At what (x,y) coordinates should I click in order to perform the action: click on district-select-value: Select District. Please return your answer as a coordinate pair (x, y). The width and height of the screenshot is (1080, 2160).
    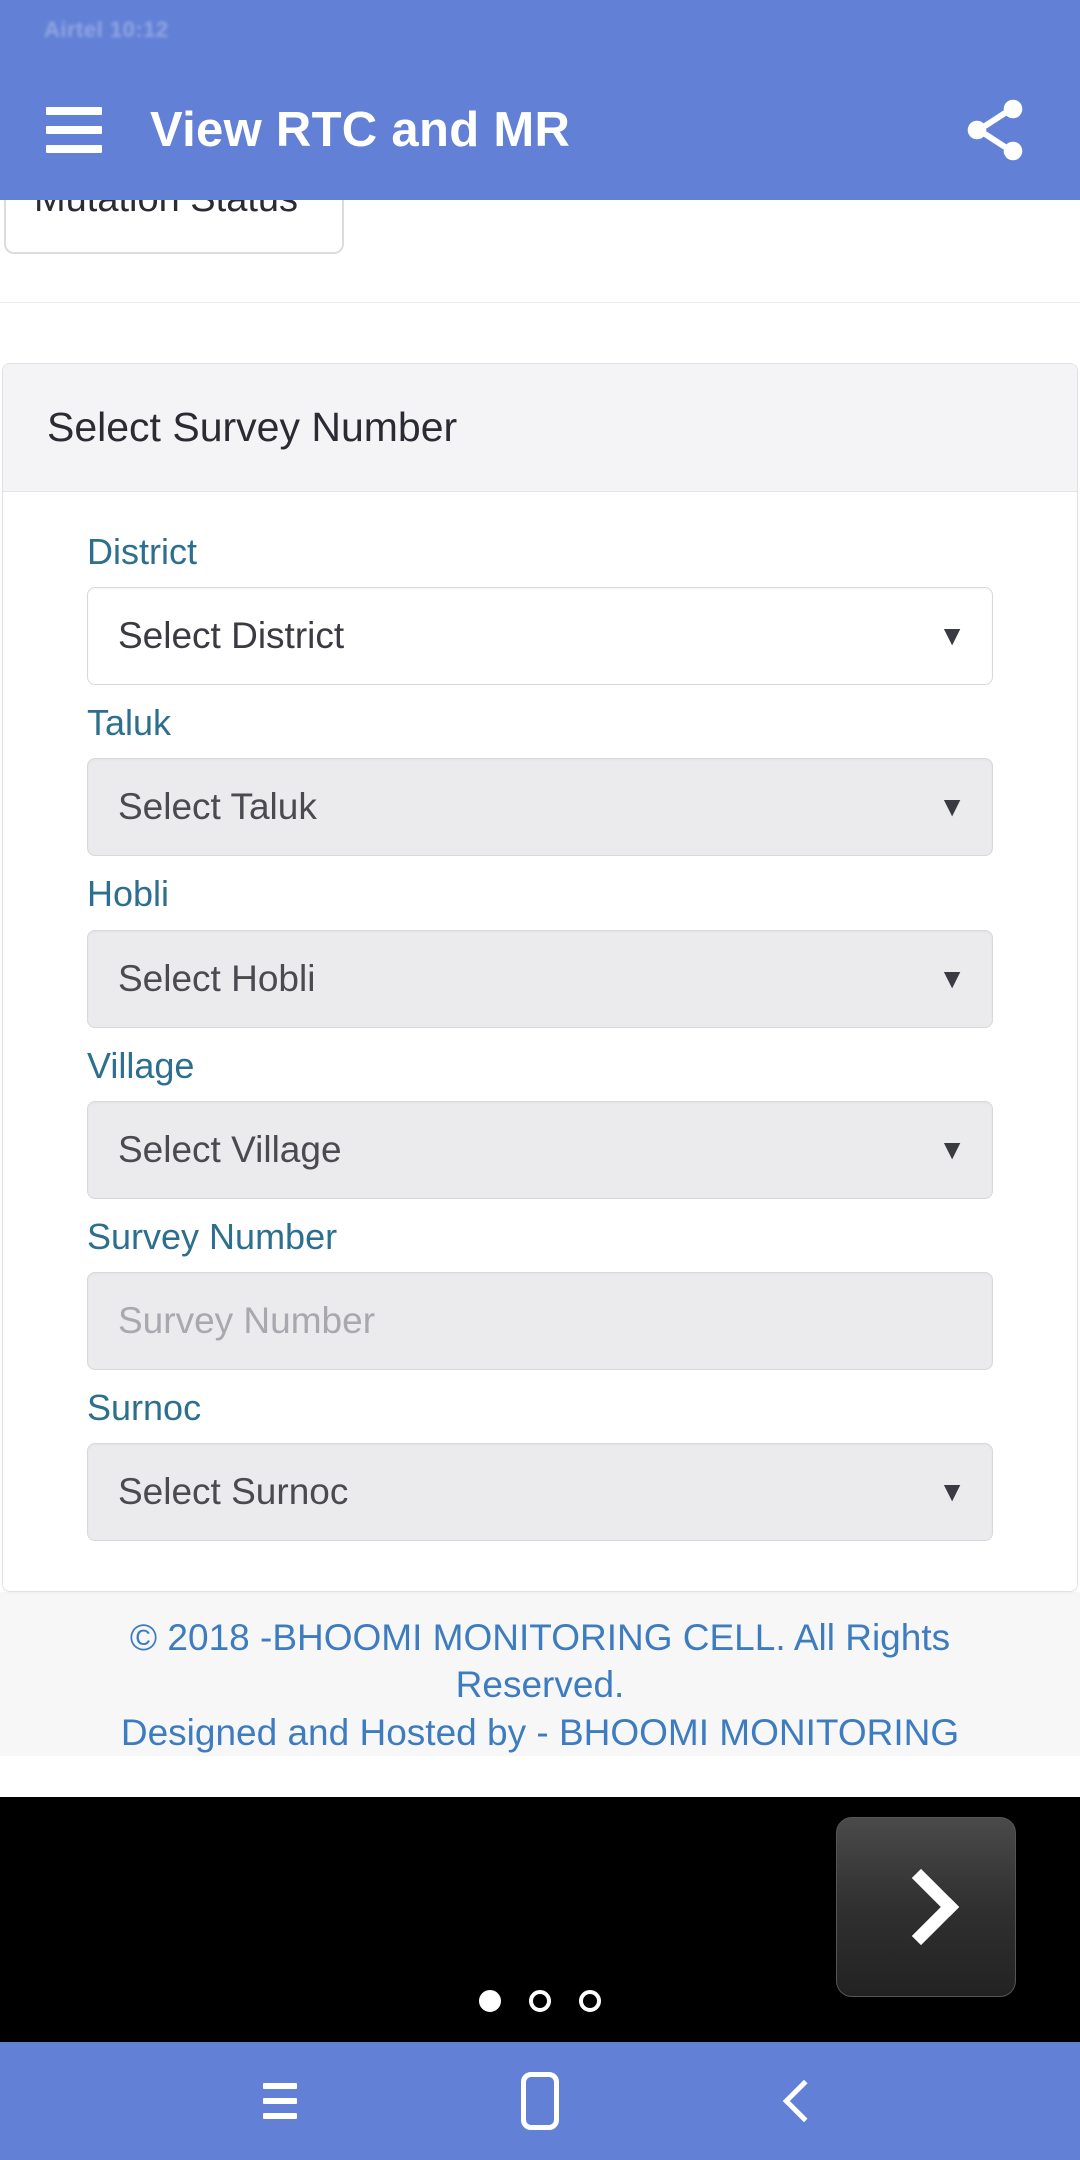
    Looking at the image, I should click on (231, 636).